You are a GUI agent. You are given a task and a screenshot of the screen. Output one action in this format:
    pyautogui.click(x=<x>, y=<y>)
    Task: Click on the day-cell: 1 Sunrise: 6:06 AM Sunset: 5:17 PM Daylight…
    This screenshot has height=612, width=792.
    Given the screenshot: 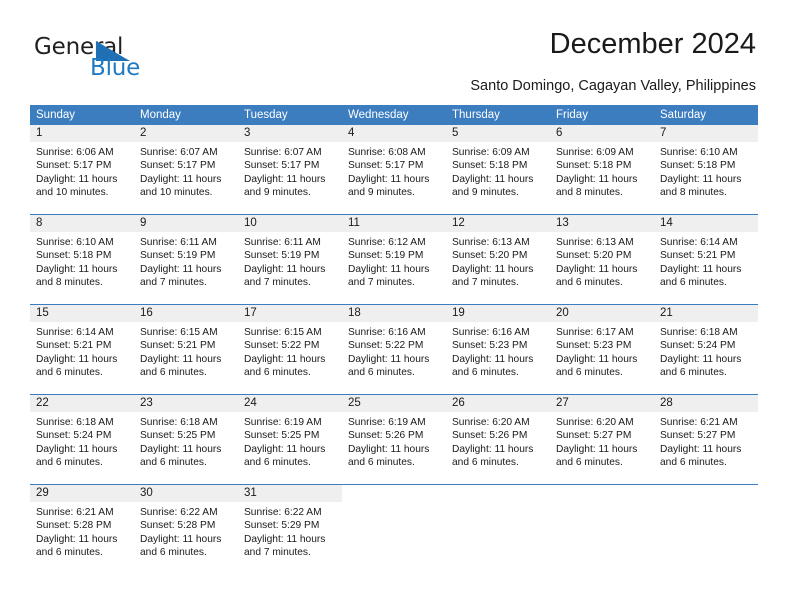 What is the action you would take?
    pyautogui.click(x=82, y=169)
    